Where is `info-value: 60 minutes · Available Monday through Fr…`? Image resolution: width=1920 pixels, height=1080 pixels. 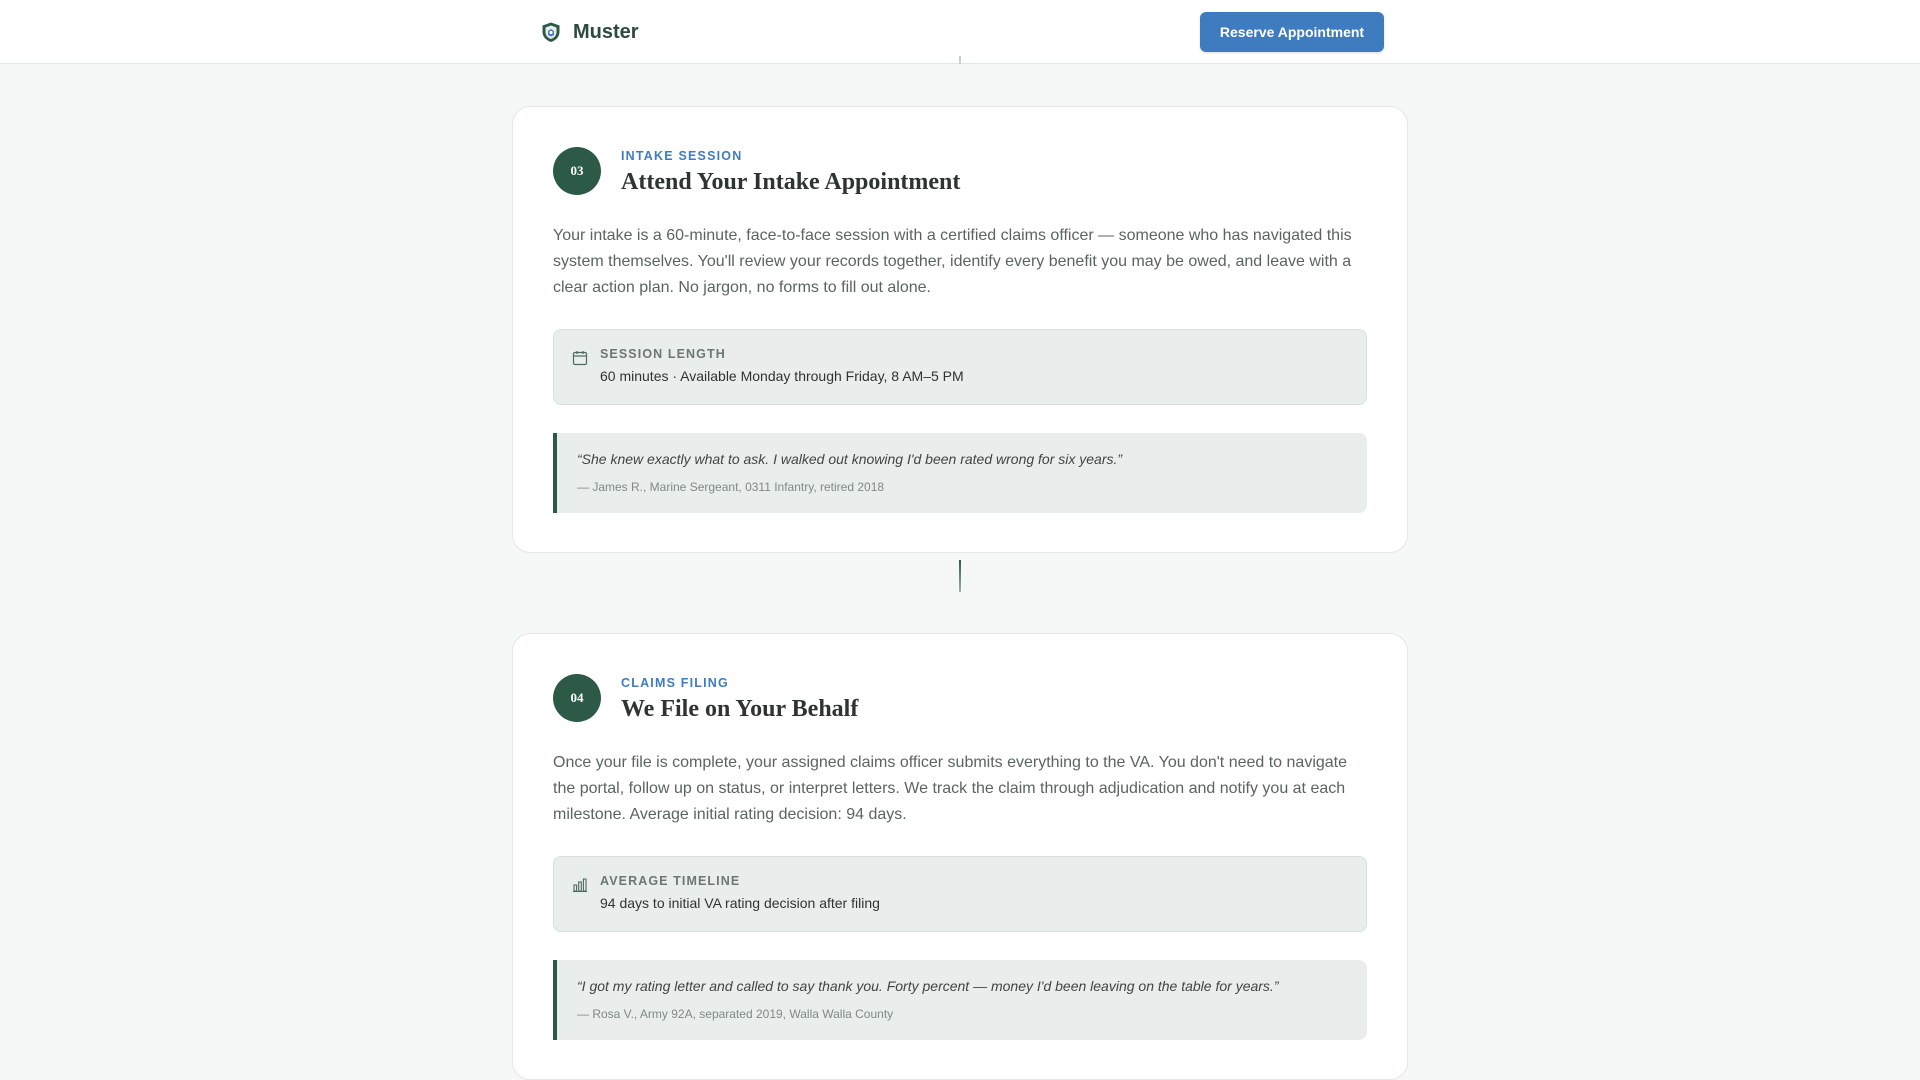
info-value: 60 minutes · Available Monday through Fr… is located at coordinates (782, 376).